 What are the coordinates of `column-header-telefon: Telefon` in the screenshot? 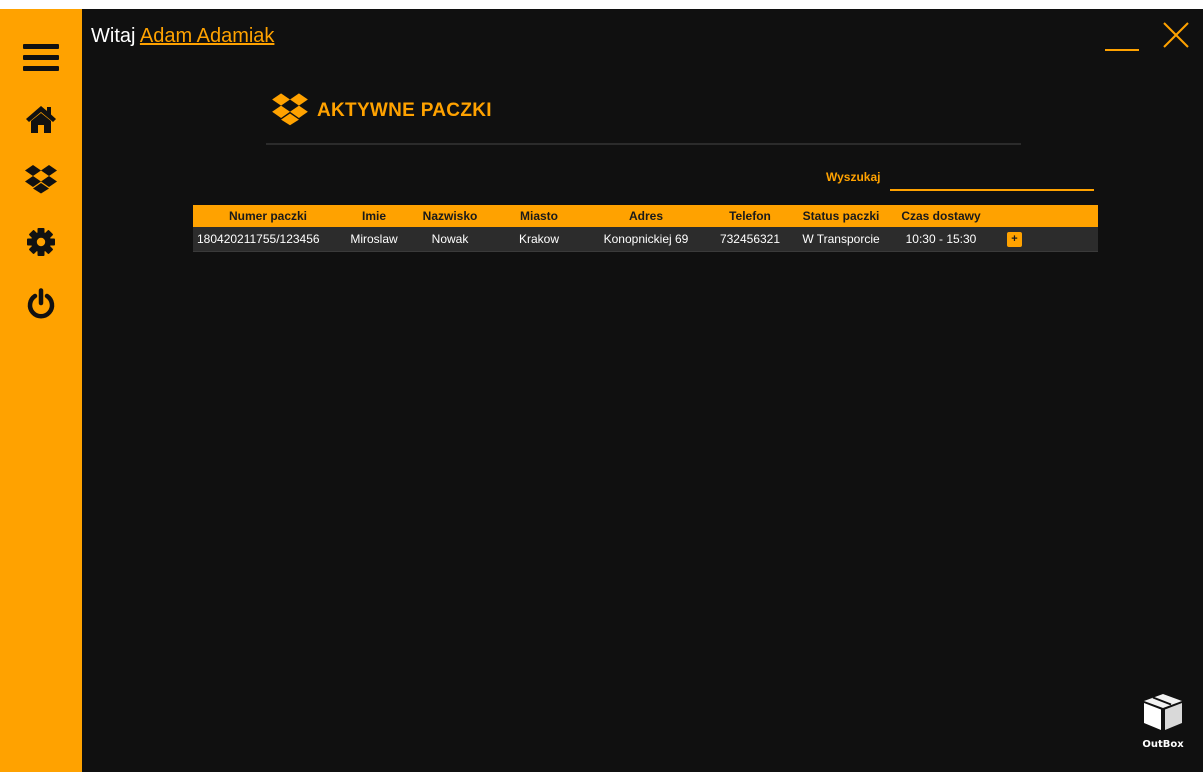 It's located at (750, 216).